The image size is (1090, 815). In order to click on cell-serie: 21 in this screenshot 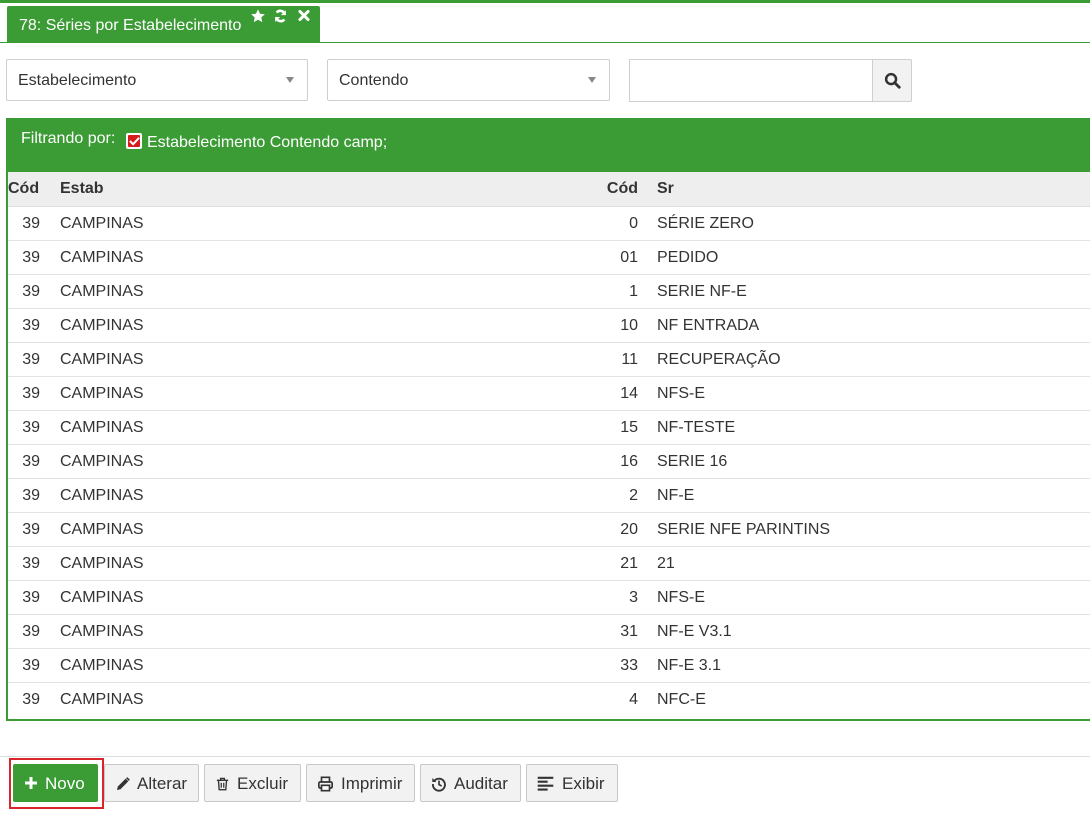, I will do `click(864, 563)`.